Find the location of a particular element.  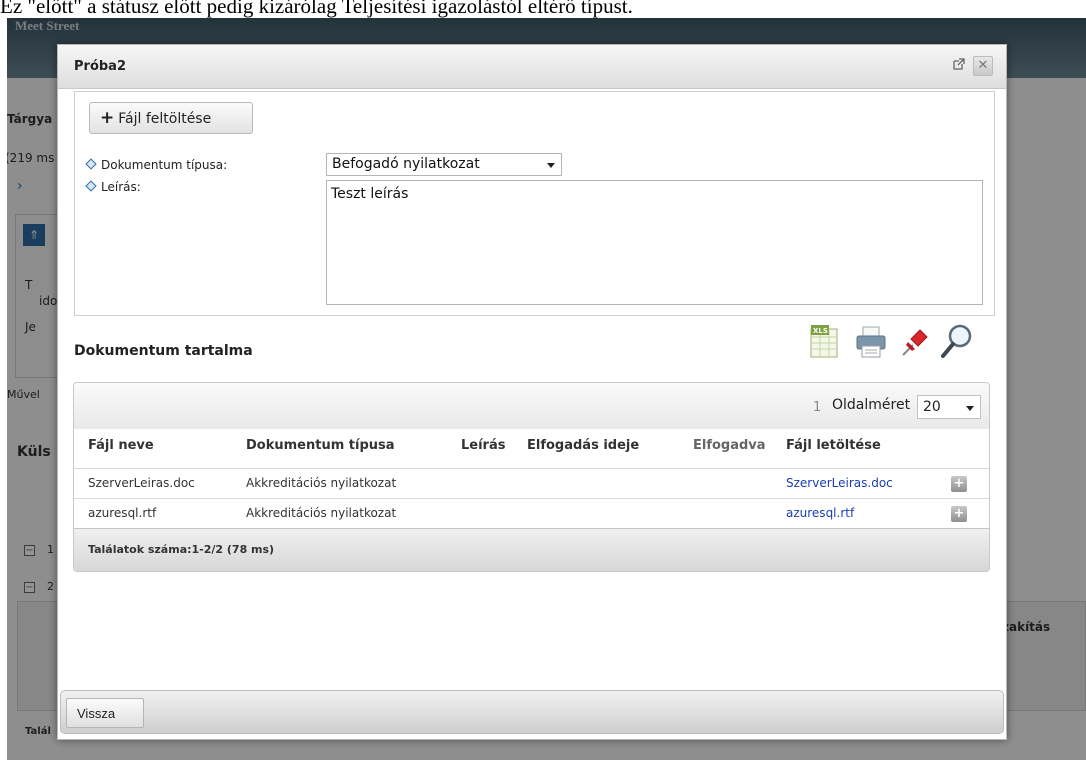

column-header-description: Leírás is located at coordinates (483, 445).